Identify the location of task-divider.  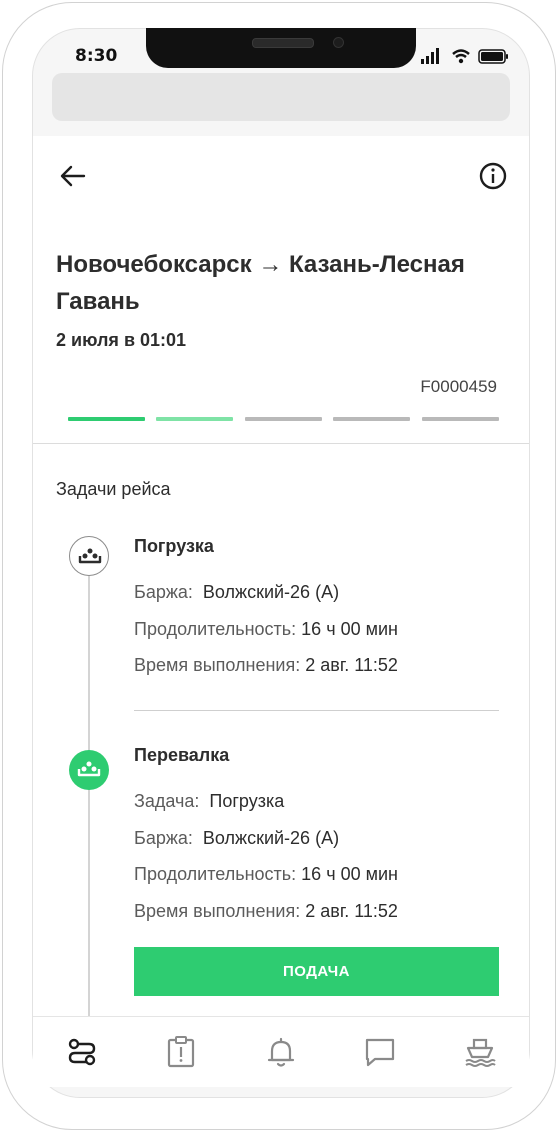
(316, 710).